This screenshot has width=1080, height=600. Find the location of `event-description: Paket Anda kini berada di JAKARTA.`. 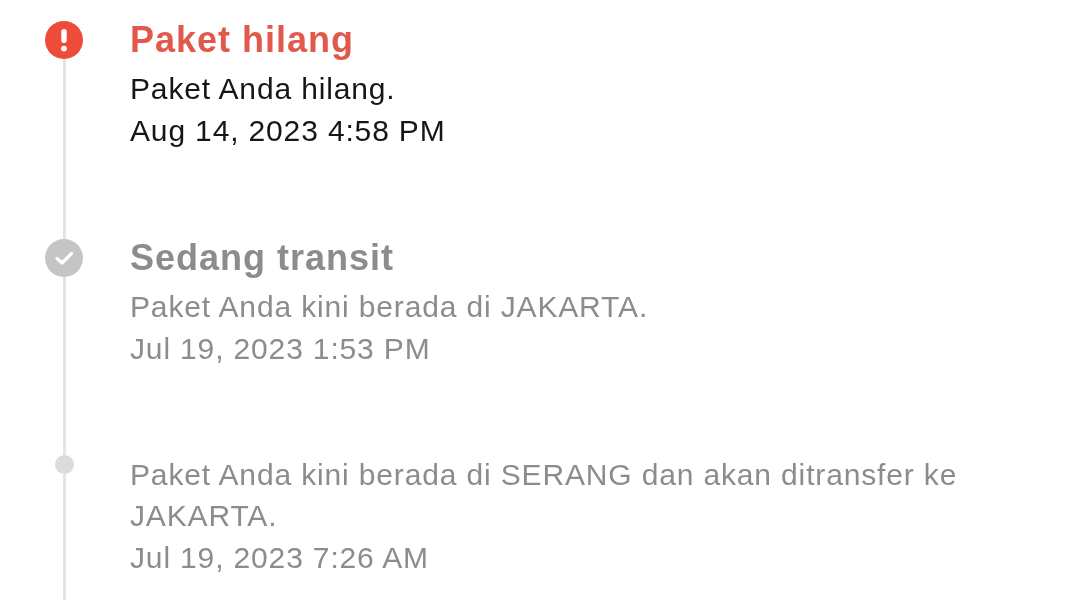

event-description: Paket Anda kini berada di JAKARTA. is located at coordinates (389, 307).